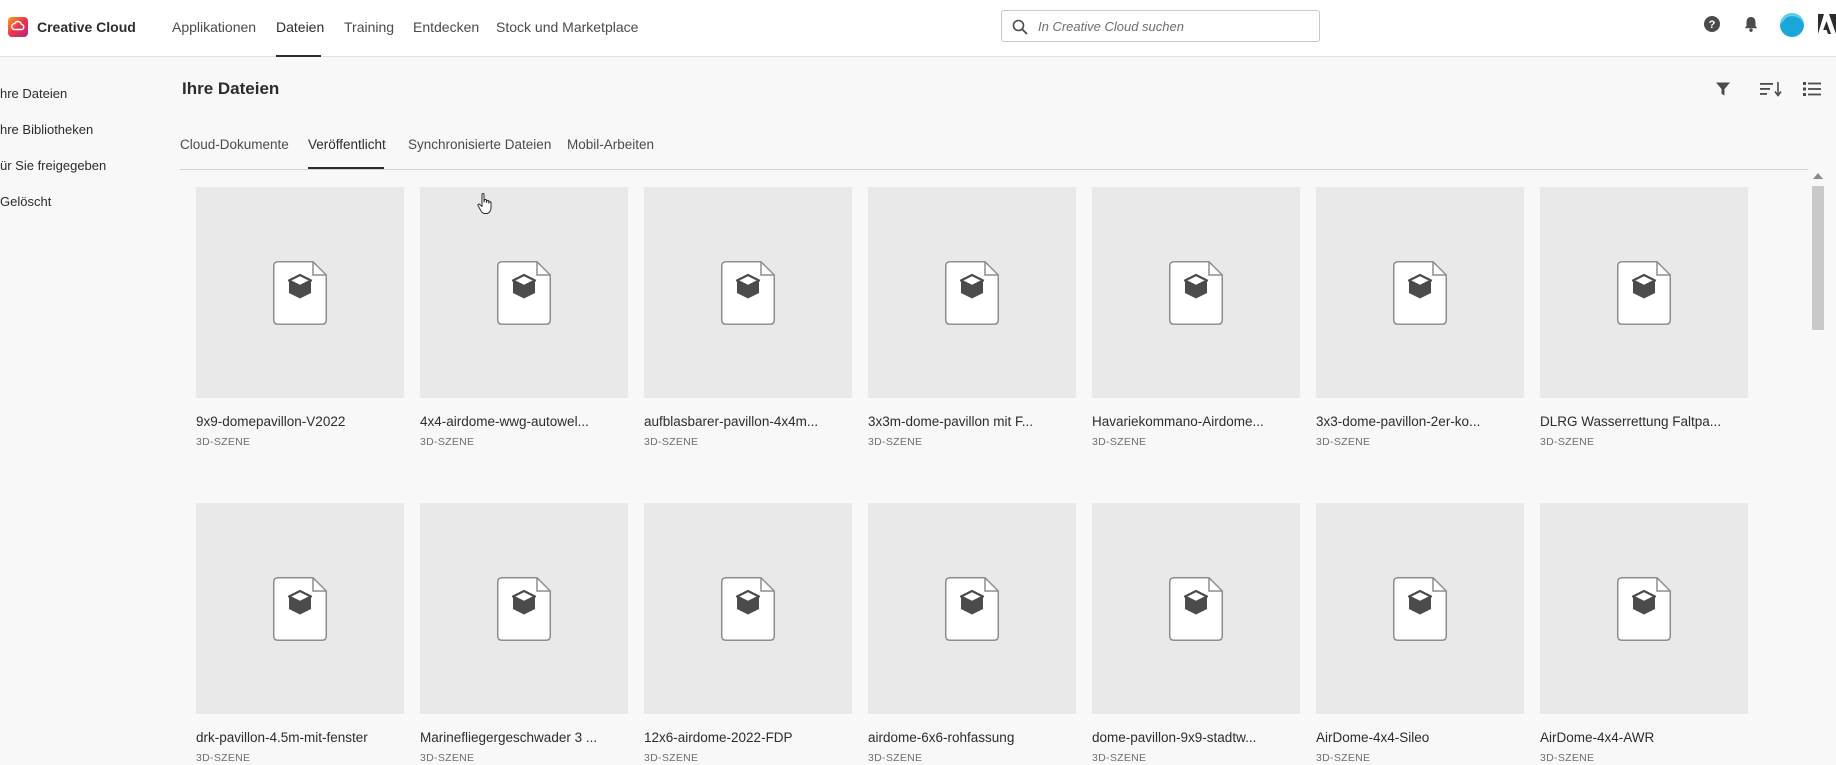  I want to click on adobe-logo-icon, so click(1827, 24).